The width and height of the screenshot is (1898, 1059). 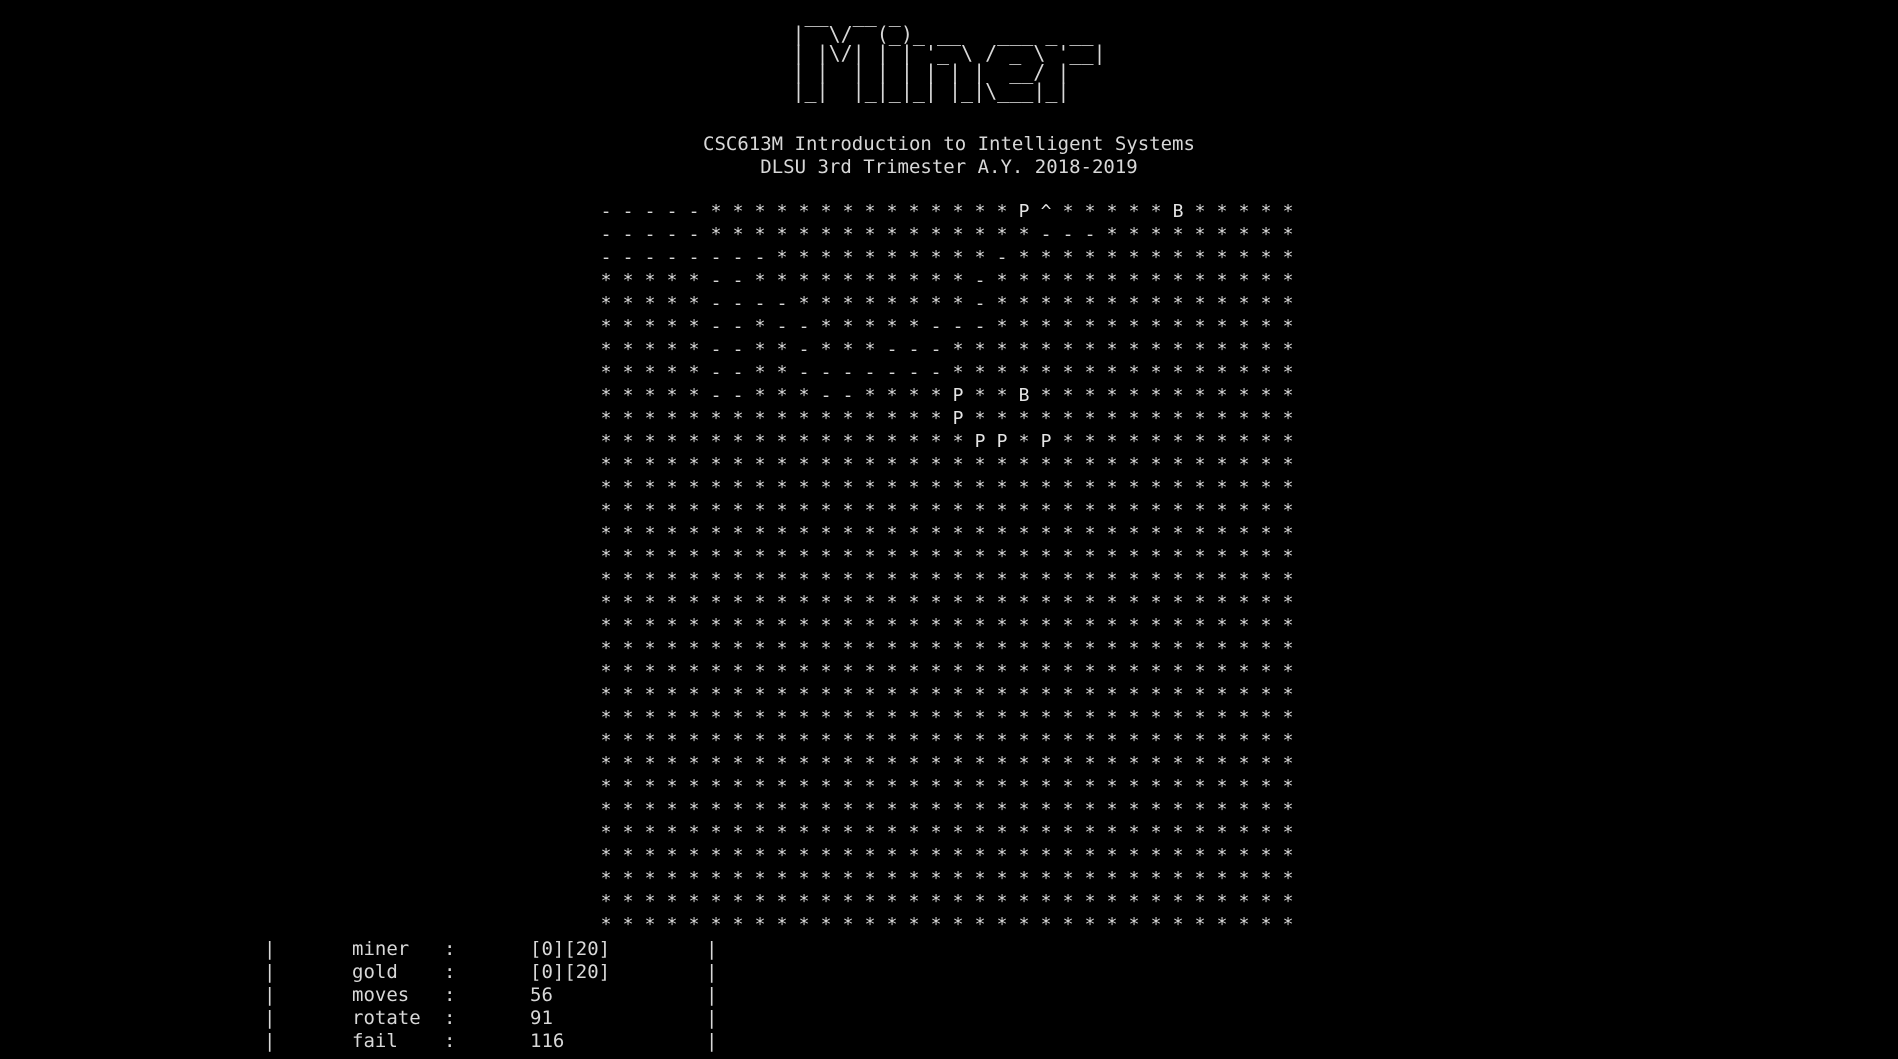 I want to click on stat-row-fail: | fail: 116 |, so click(x=494, y=1041).